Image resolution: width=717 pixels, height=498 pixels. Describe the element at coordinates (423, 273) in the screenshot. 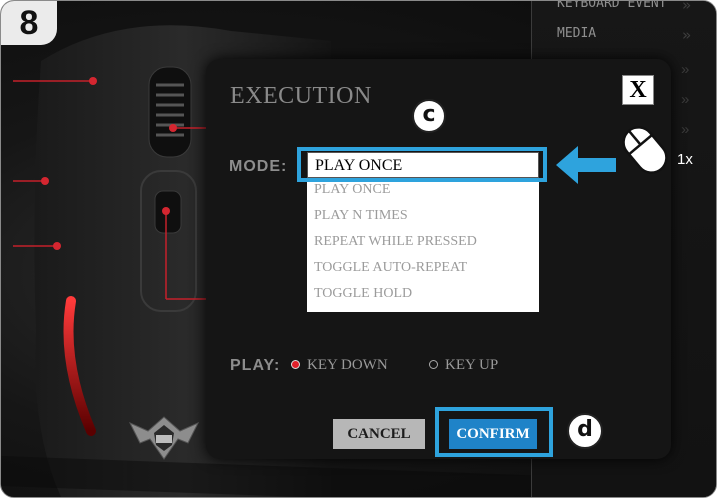

I see `mode-option-toggle-auto-repeat: TOGGLE AUTO-REPEAT` at that location.